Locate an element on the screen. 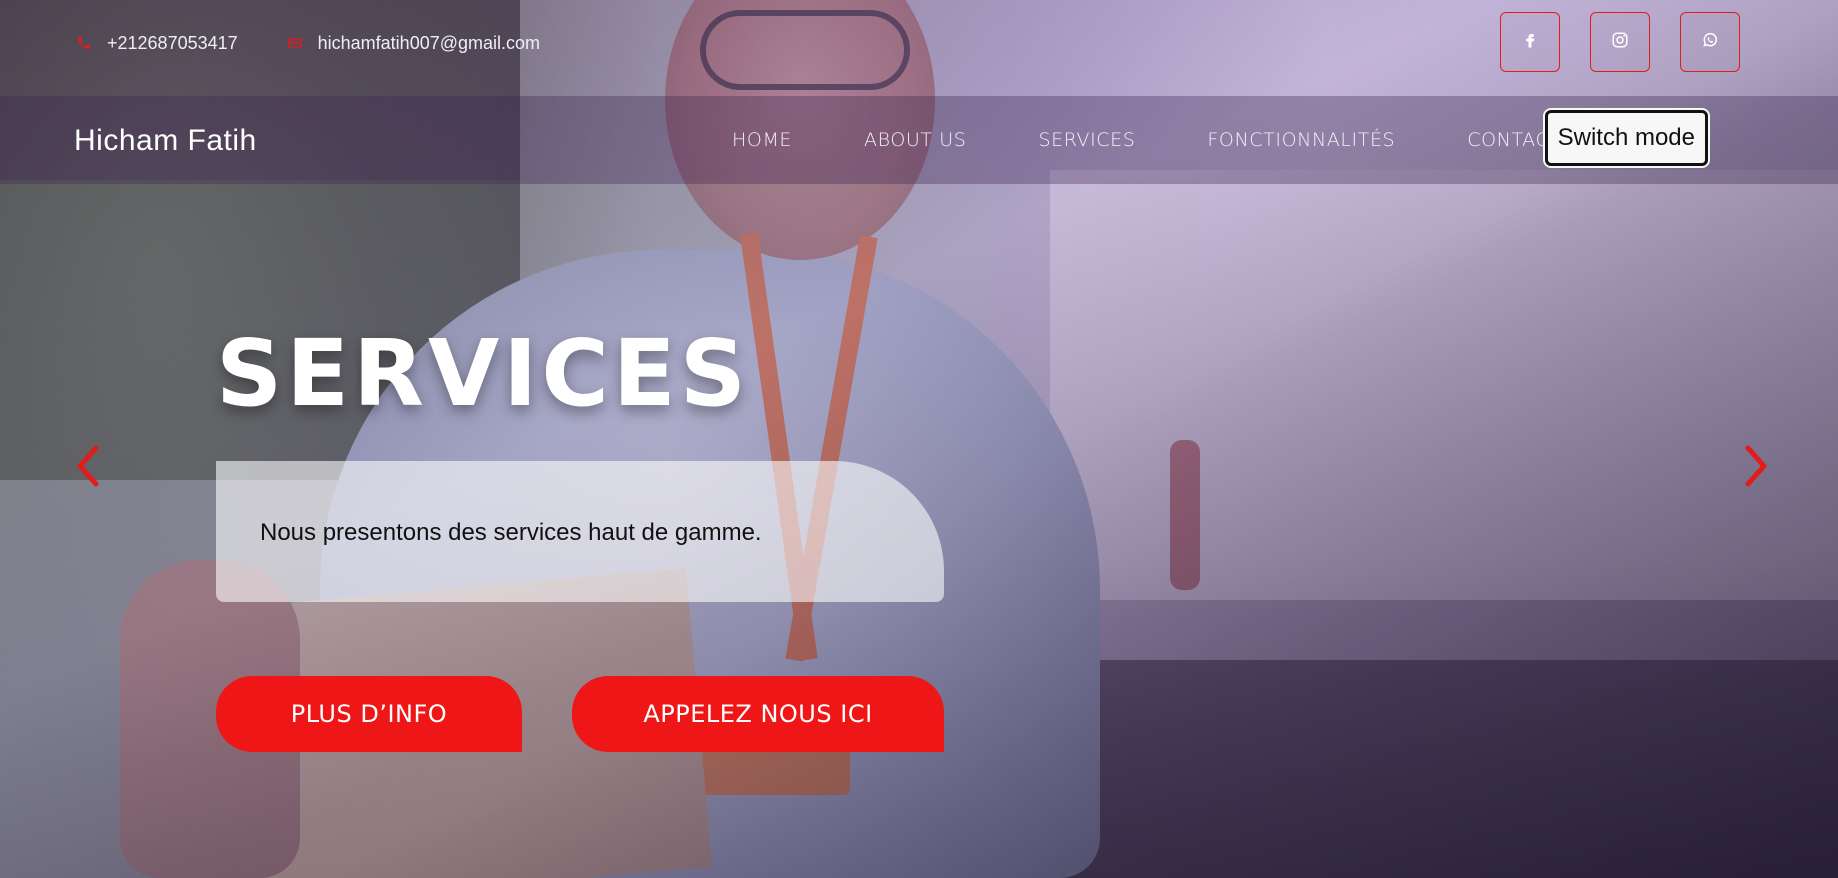 Image resolution: width=1838 pixels, height=878 pixels. envelope-icon is located at coordinates (295, 43).